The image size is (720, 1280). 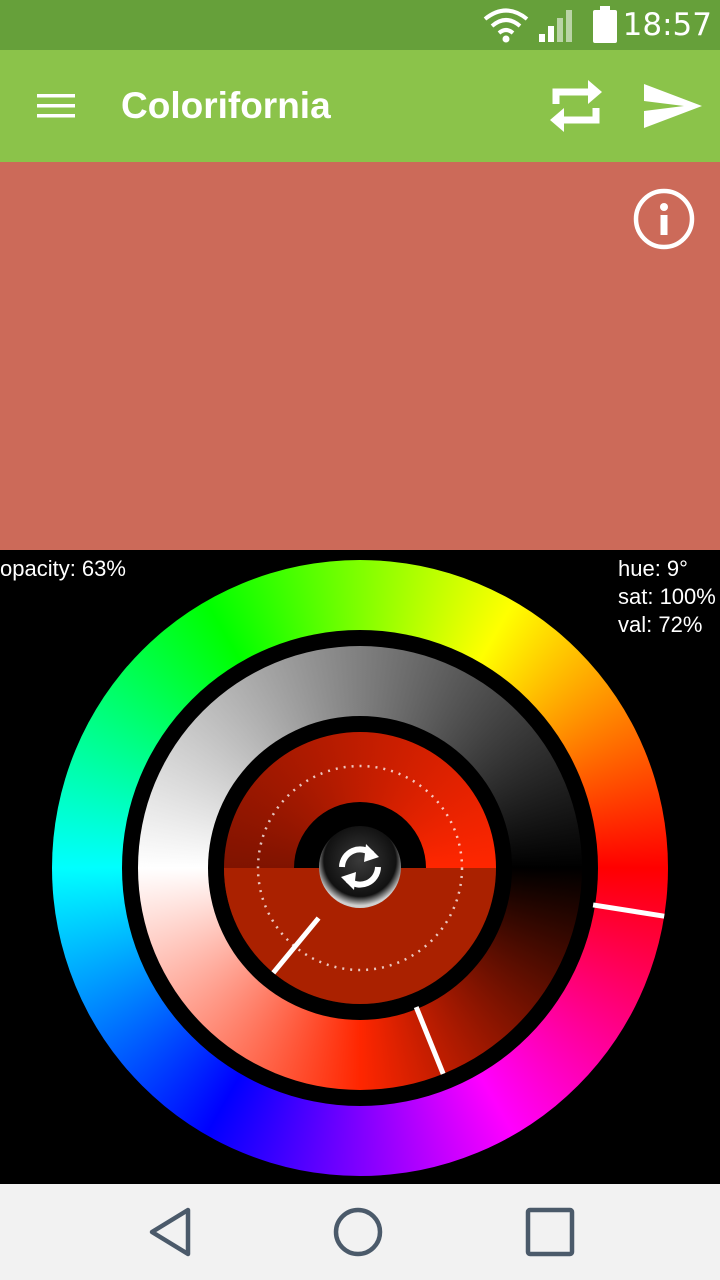 What do you see at coordinates (170, 1232) in the screenshot?
I see `back-icon` at bounding box center [170, 1232].